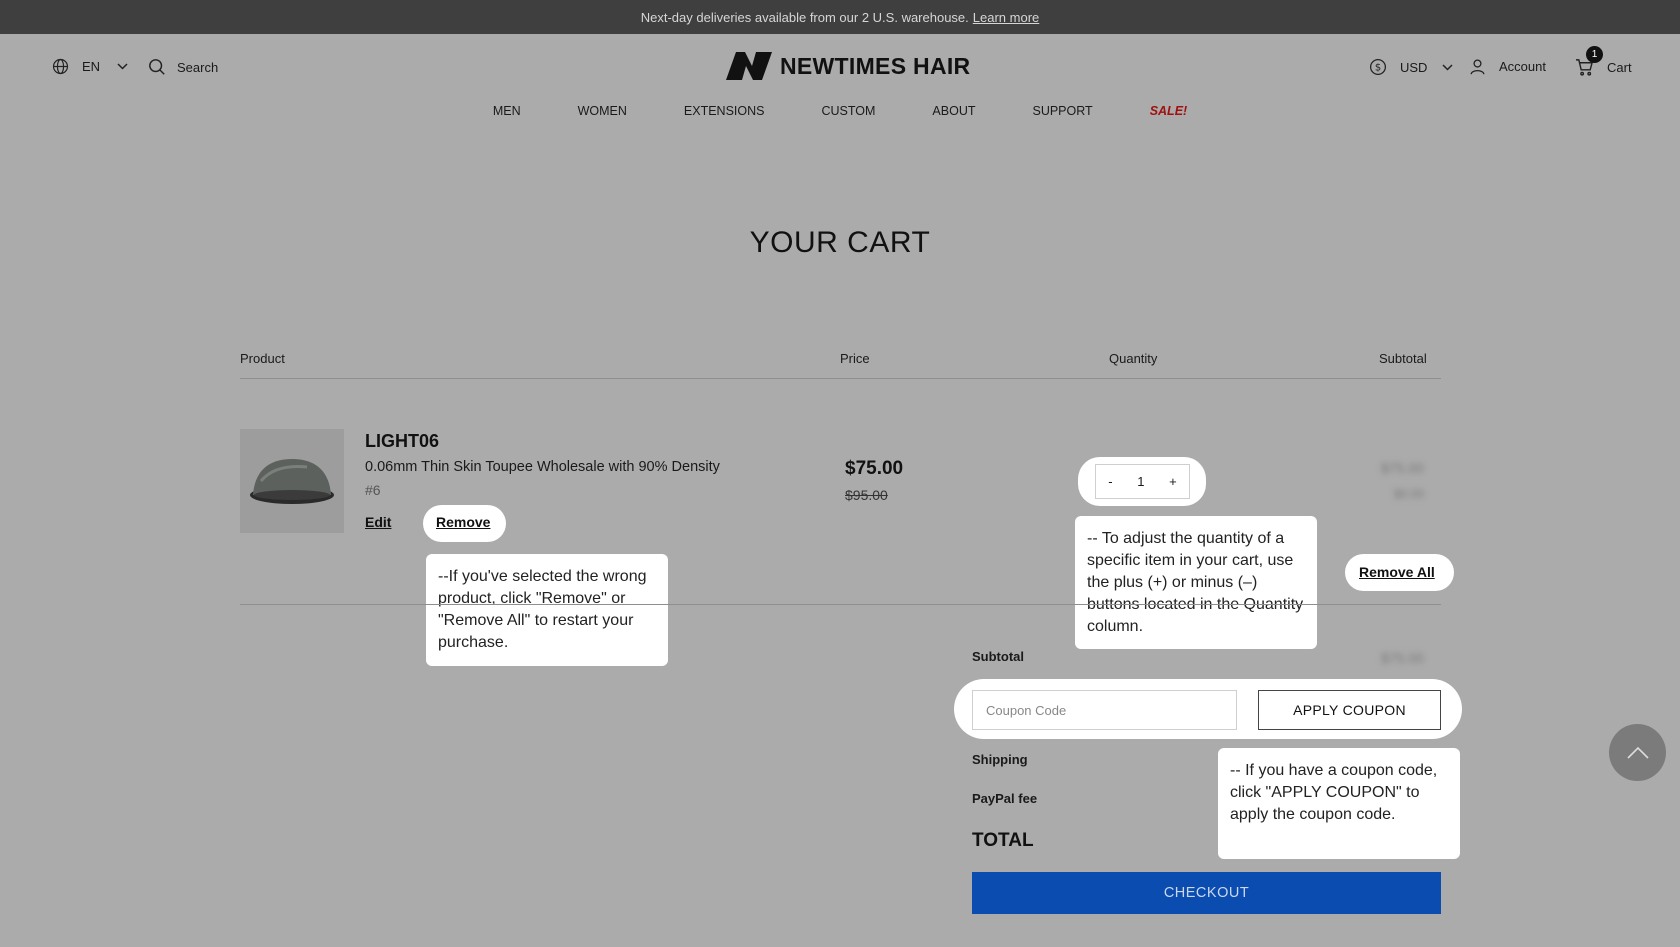  I want to click on language-selector: EN, so click(90, 66).